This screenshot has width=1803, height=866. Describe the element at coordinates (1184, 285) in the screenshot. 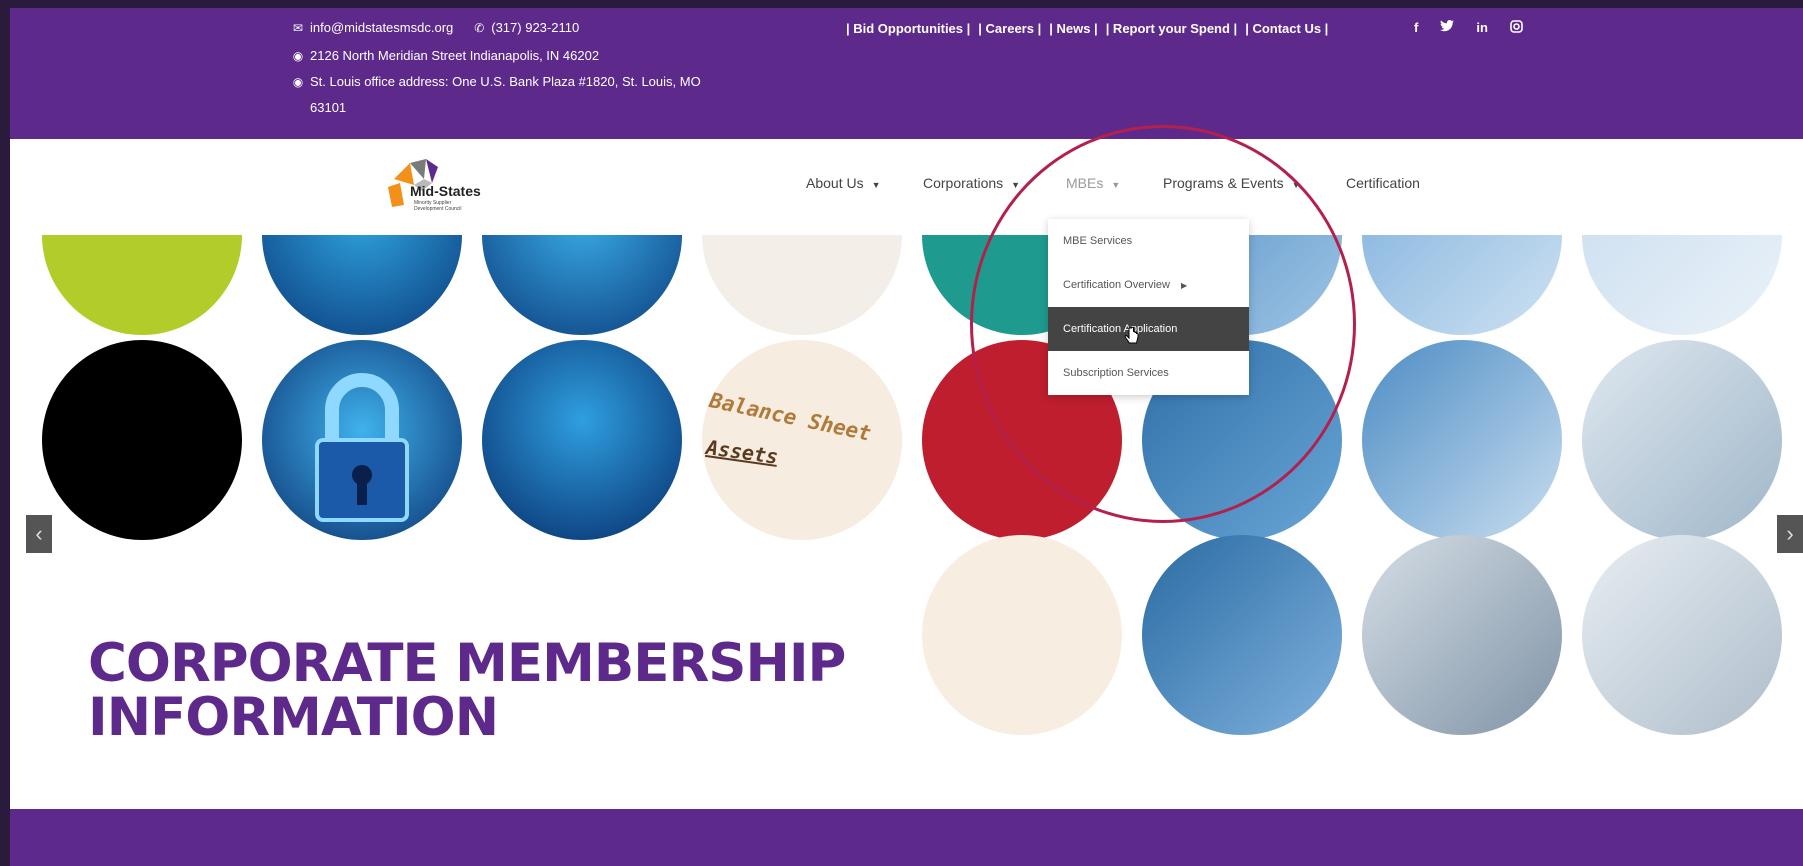

I see `caret-right-icon: ▶` at that location.